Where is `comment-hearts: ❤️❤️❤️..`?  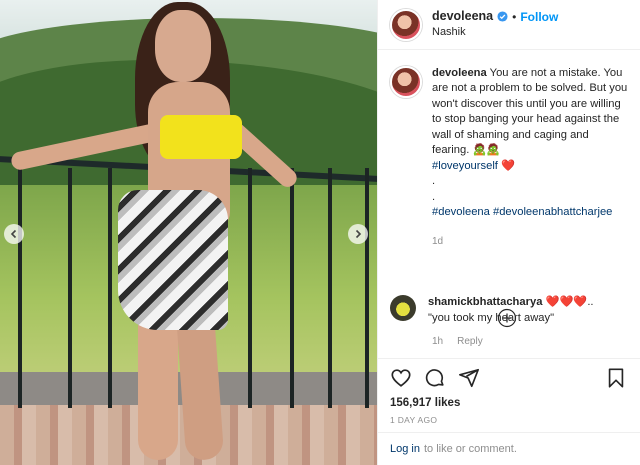 comment-hearts: ❤️❤️❤️.. is located at coordinates (569, 302).